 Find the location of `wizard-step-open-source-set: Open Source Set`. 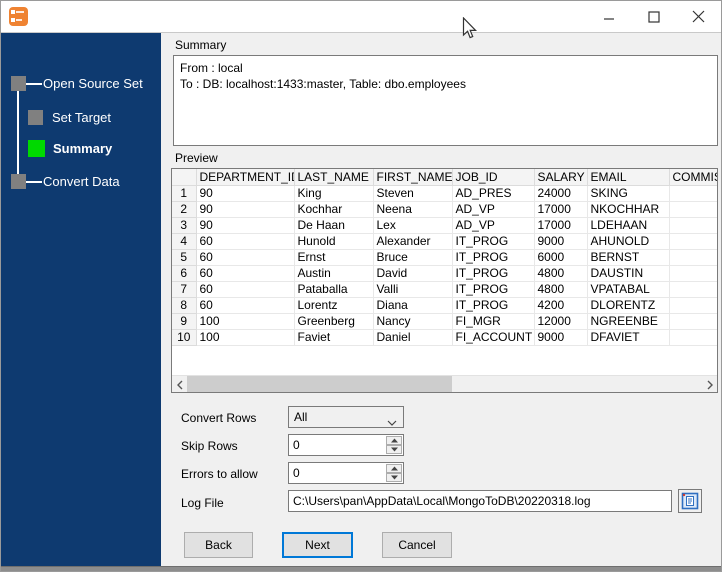

wizard-step-open-source-set: Open Source Set is located at coordinates (77, 83).